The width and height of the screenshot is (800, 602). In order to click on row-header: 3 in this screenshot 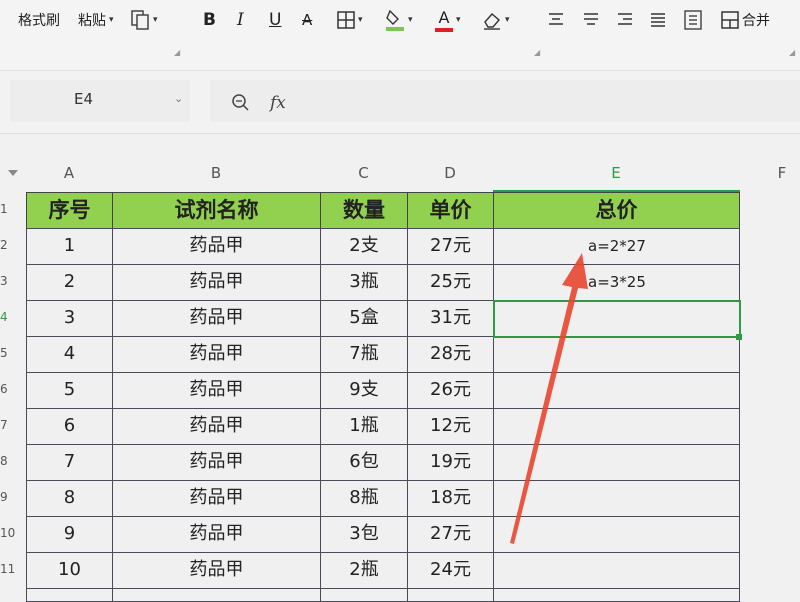, I will do `click(7, 281)`.